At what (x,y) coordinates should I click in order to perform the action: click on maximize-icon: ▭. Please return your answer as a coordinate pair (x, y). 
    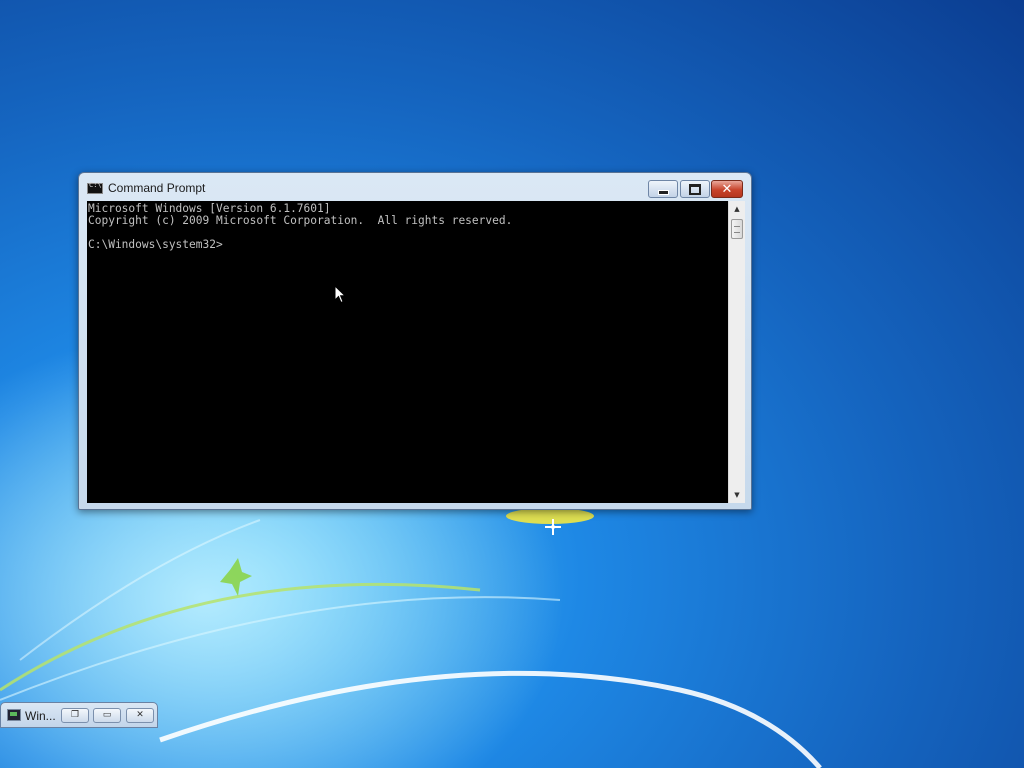
    Looking at the image, I should click on (107, 715).